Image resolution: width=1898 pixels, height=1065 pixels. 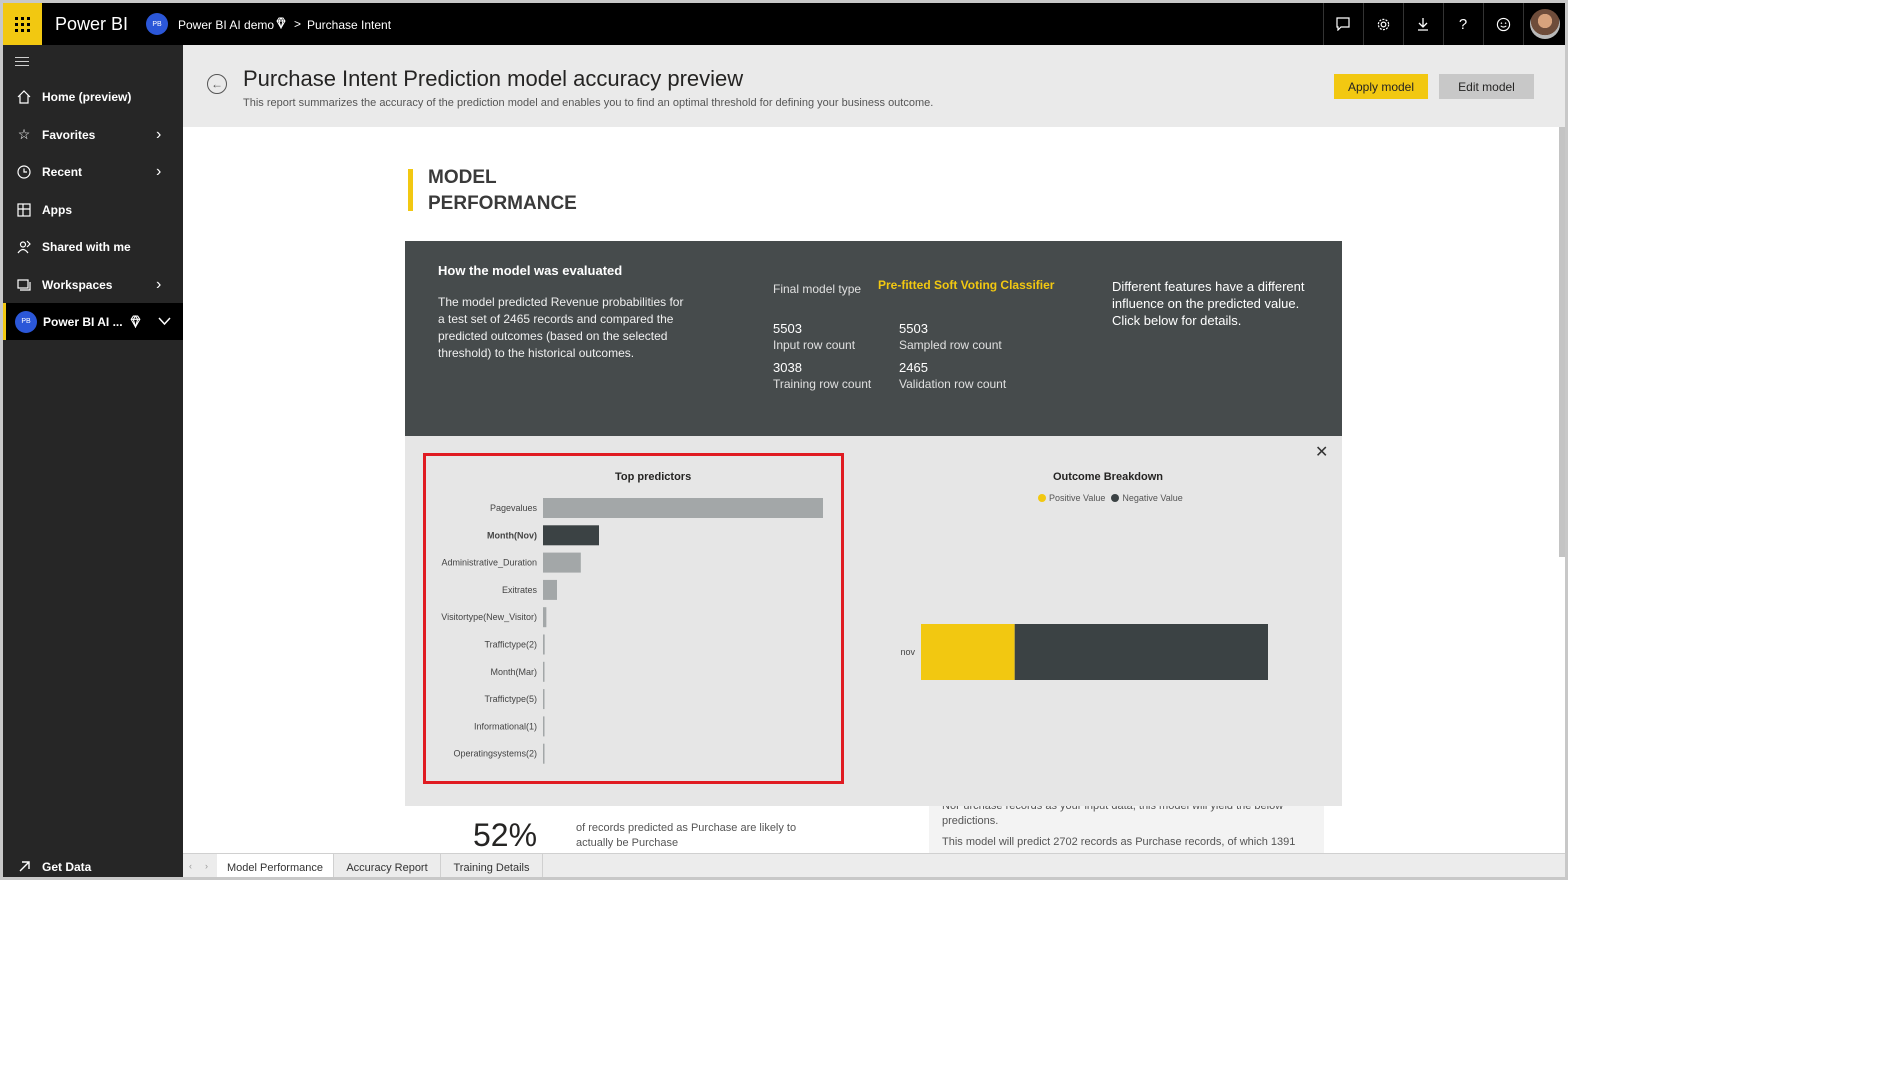 What do you see at coordinates (1115, 498) in the screenshot?
I see `legend-swatch` at bounding box center [1115, 498].